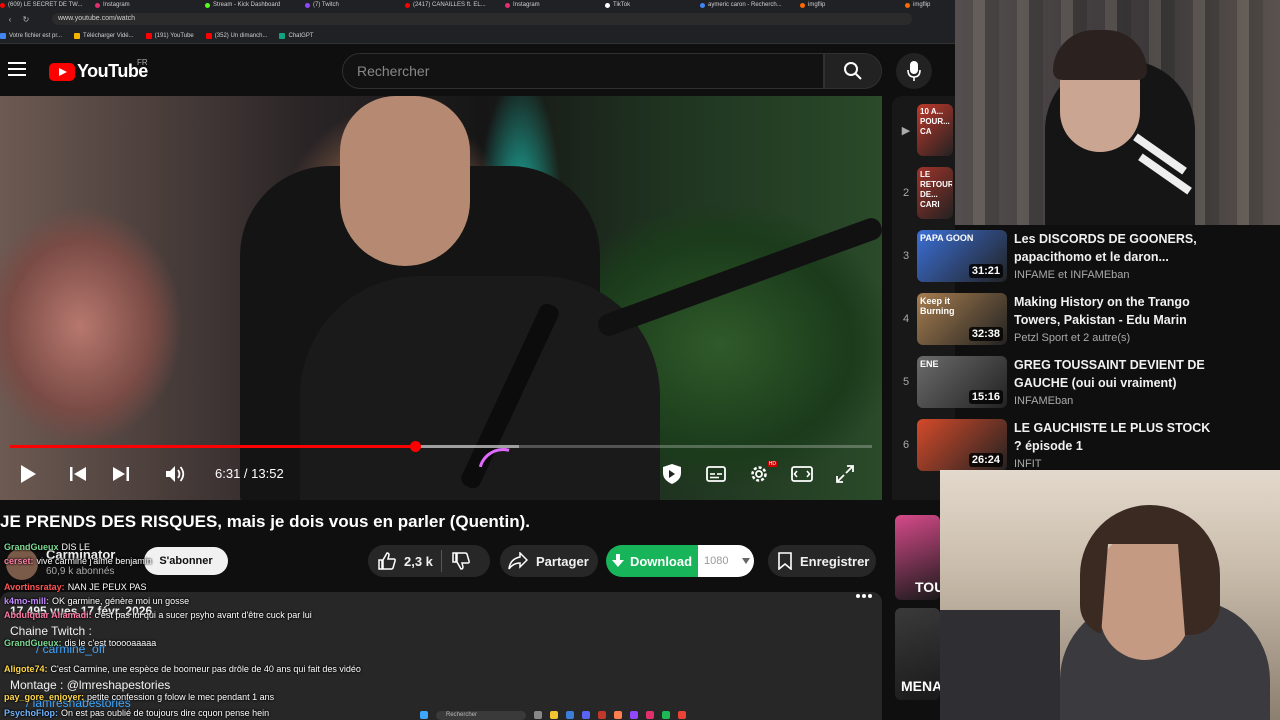 The height and width of the screenshot is (720, 1280). I want to click on reload-icon: ↻, so click(26, 19).